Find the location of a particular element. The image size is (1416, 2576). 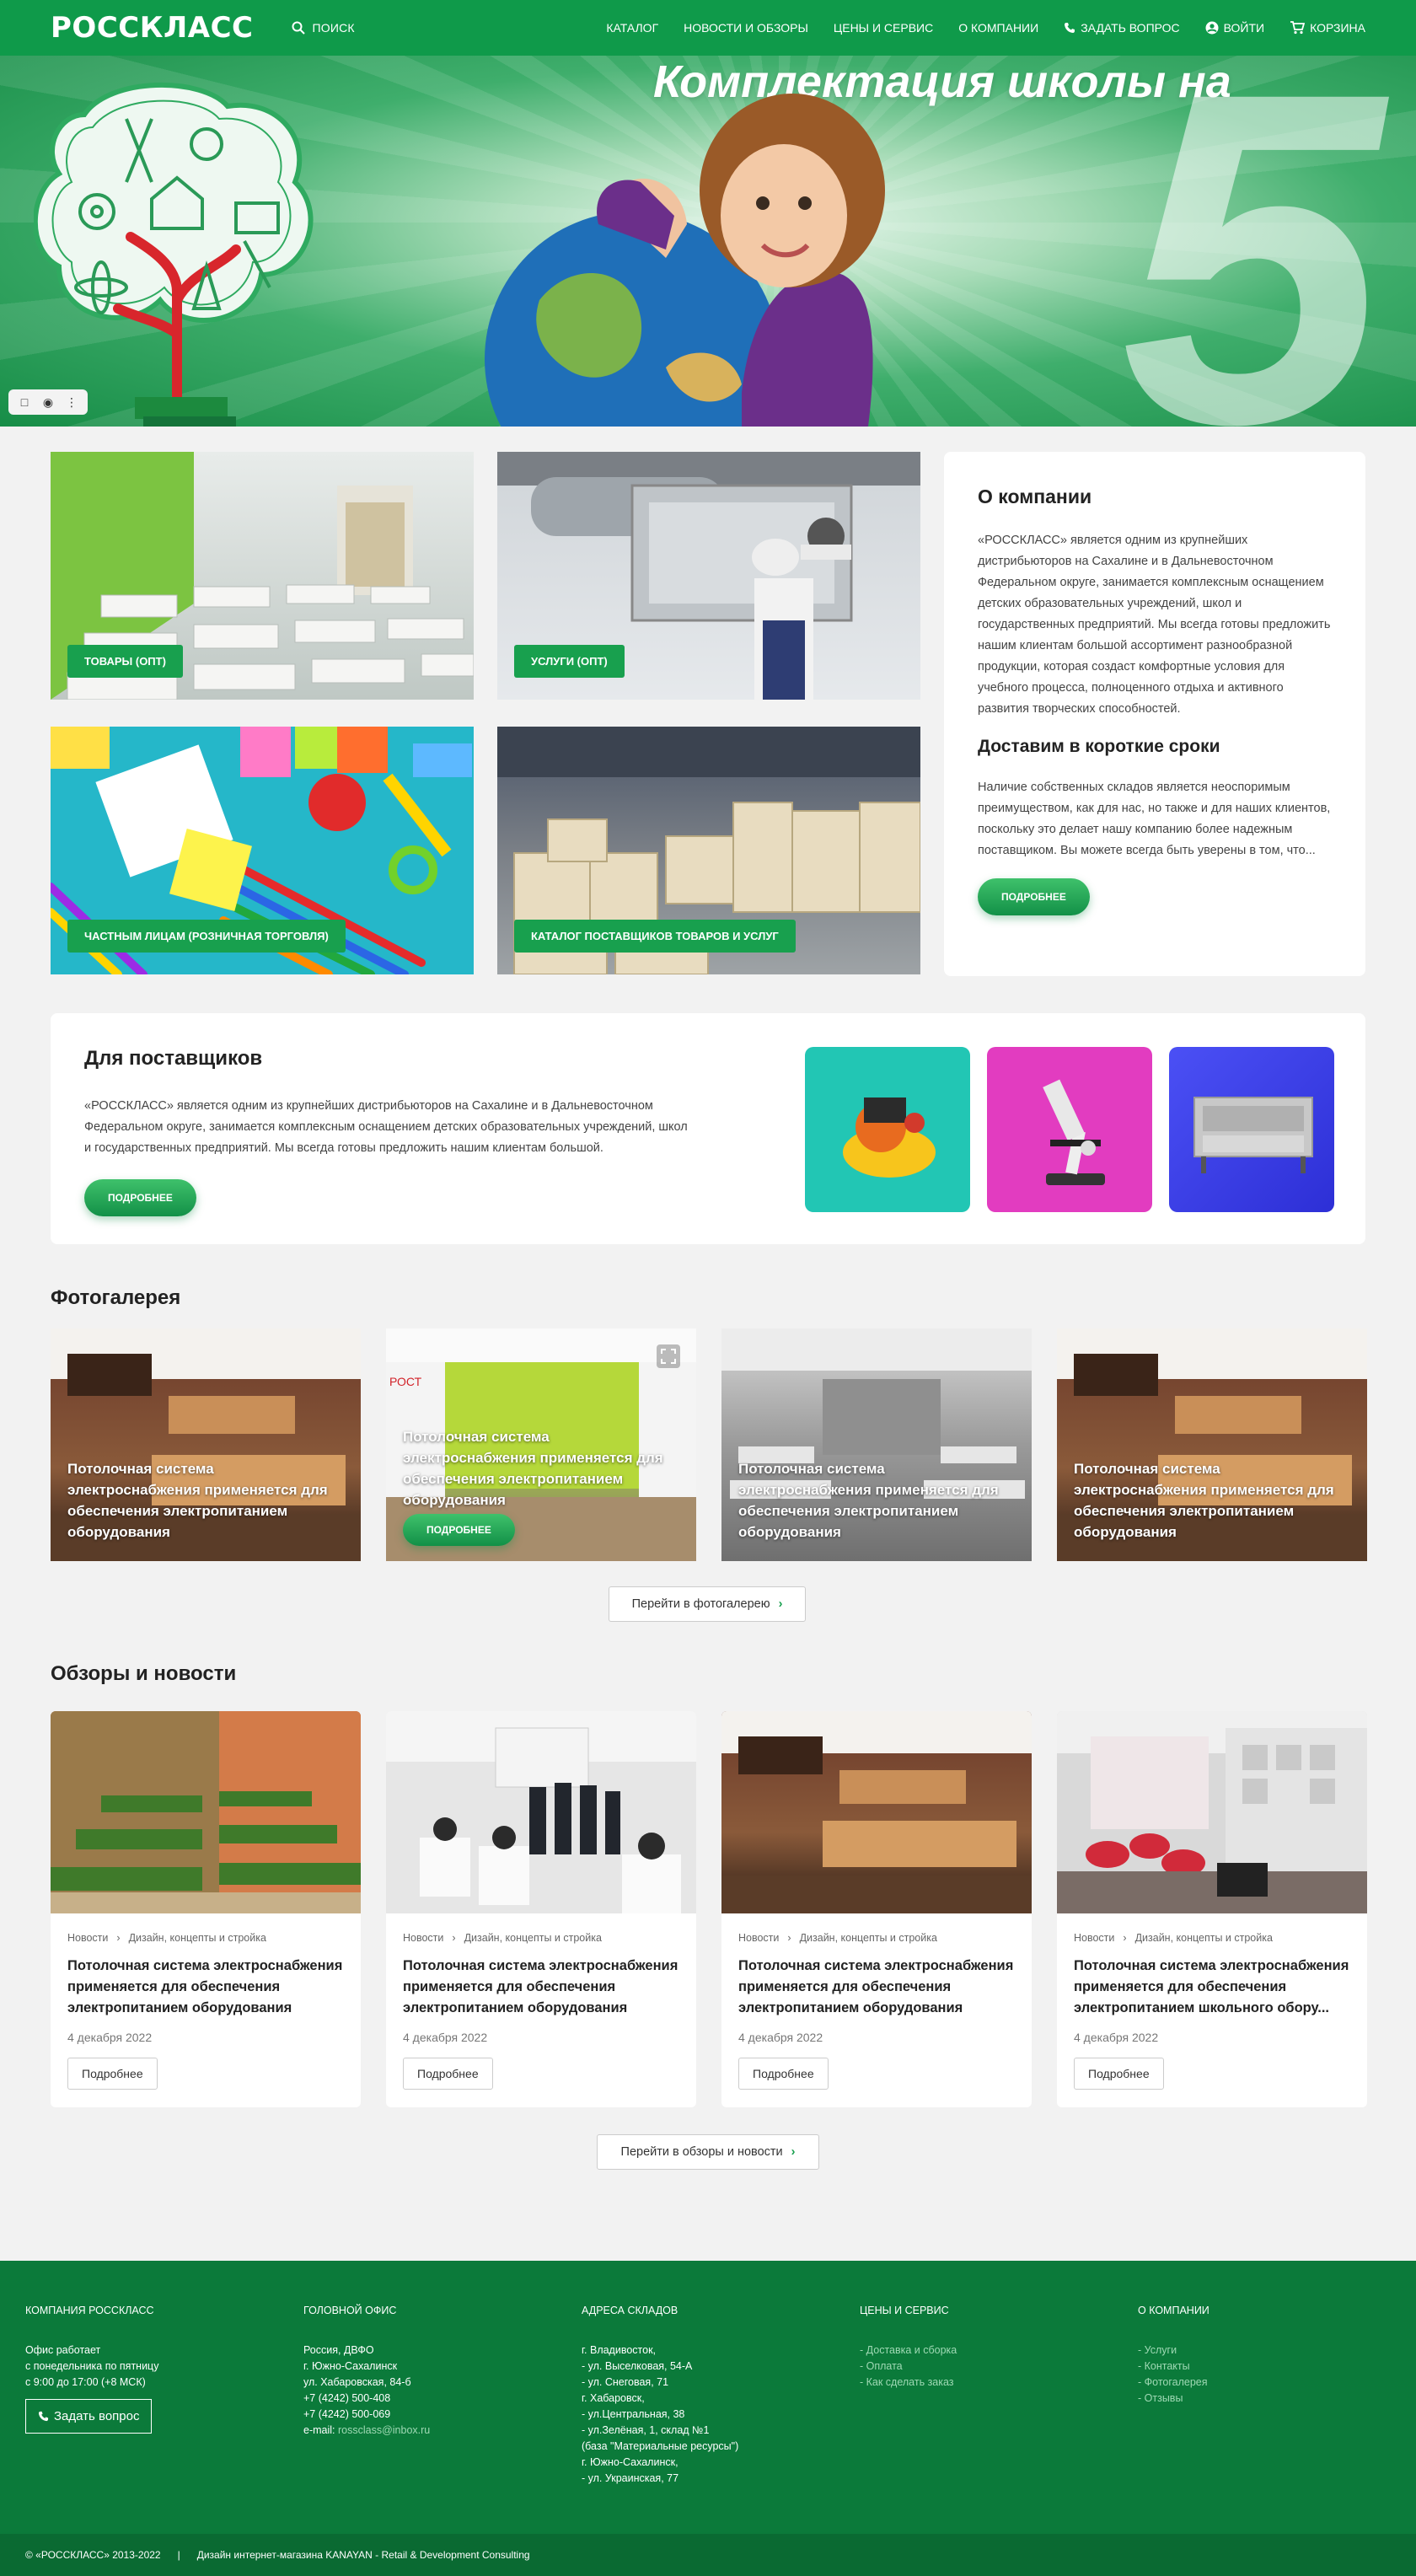

footer-warehouse-line: г. Южно-Сахалинск, is located at coordinates (630, 2462).